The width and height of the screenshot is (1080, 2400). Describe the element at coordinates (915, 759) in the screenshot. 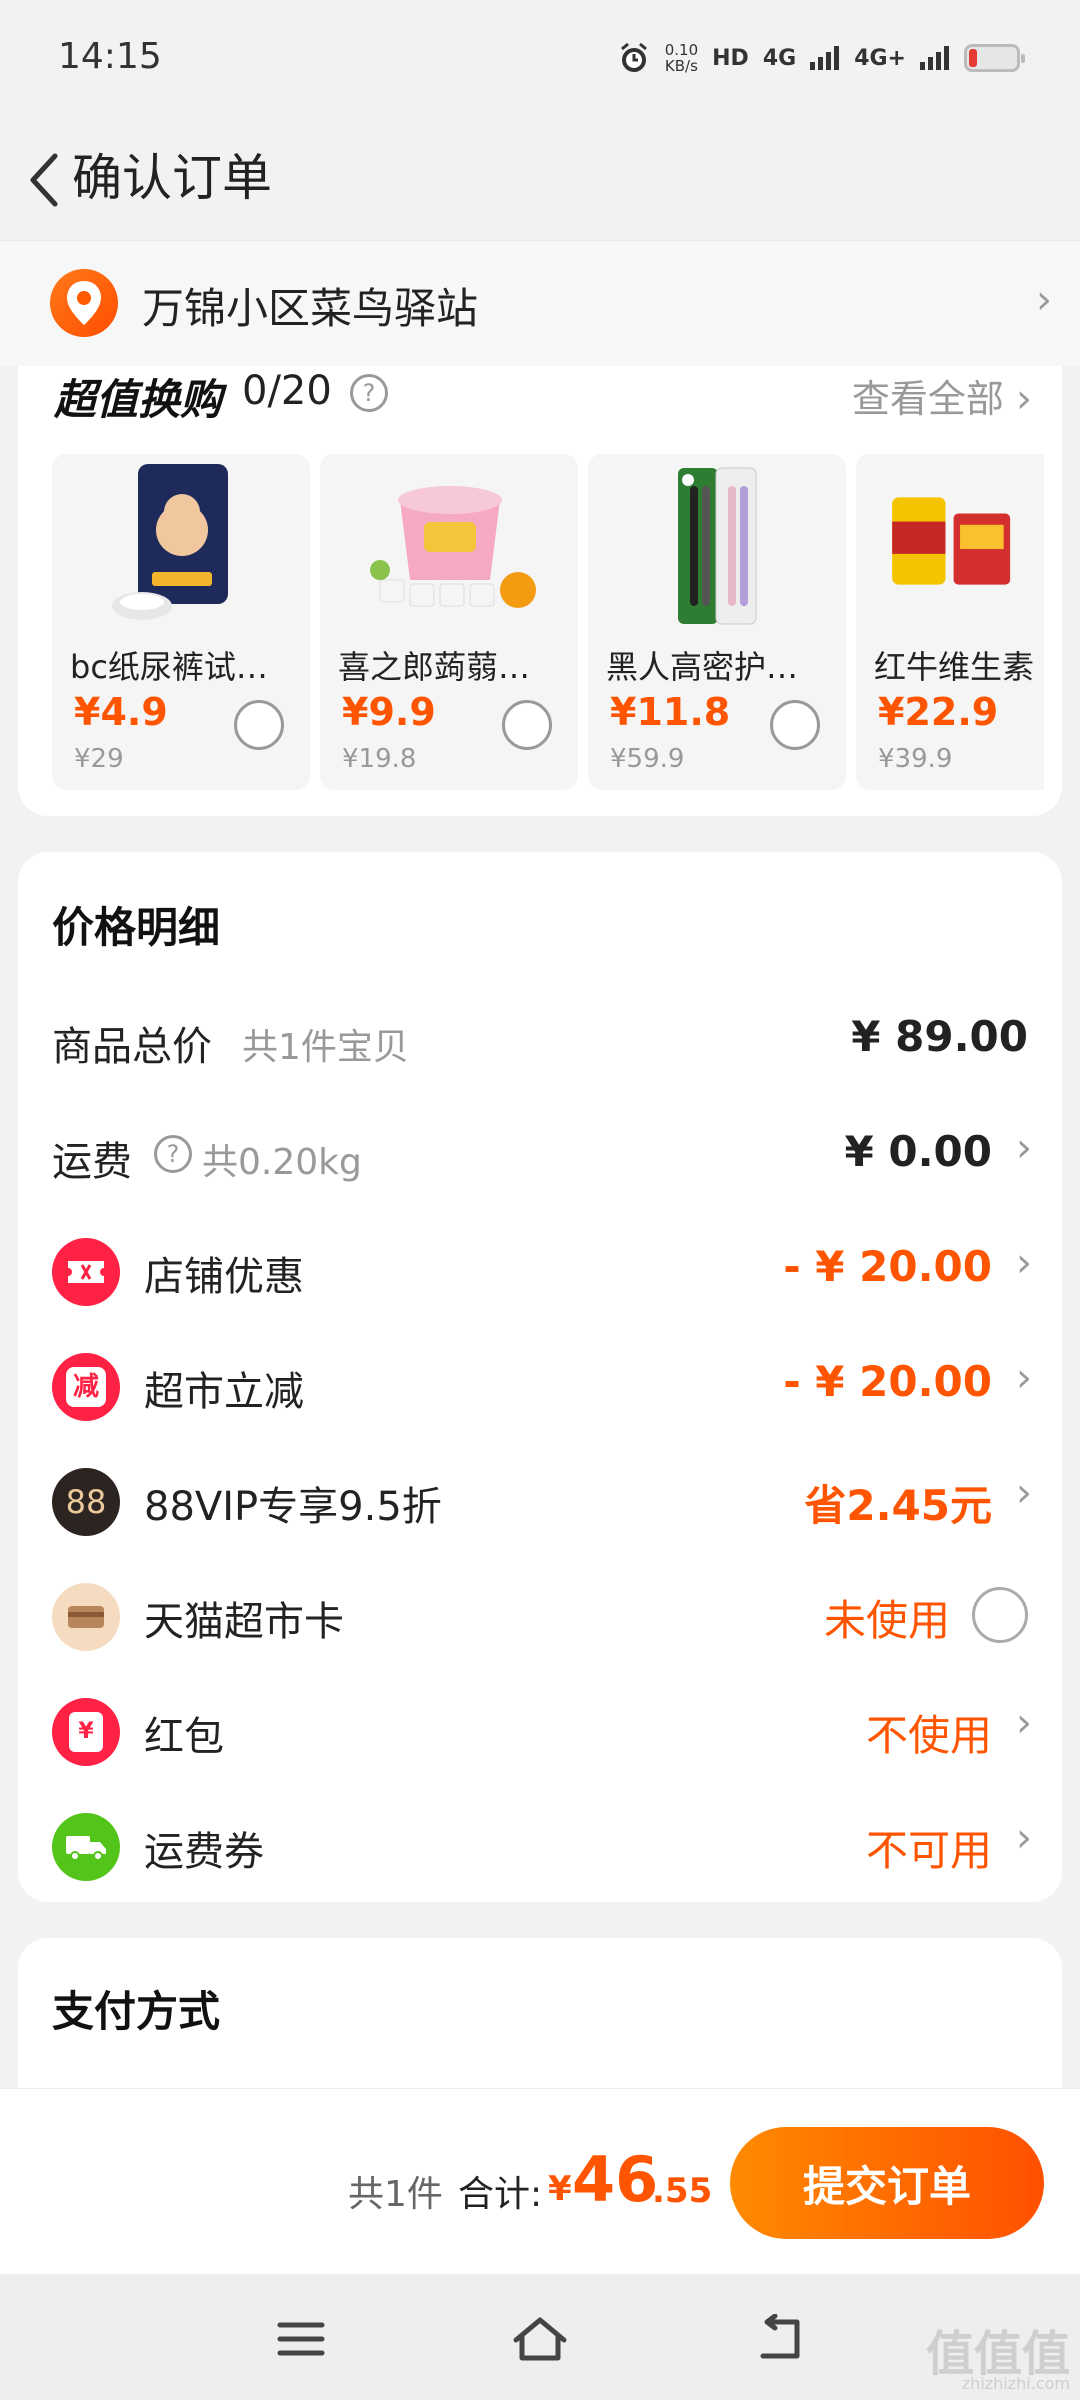

I see `deal-original-price: ¥39.9` at that location.